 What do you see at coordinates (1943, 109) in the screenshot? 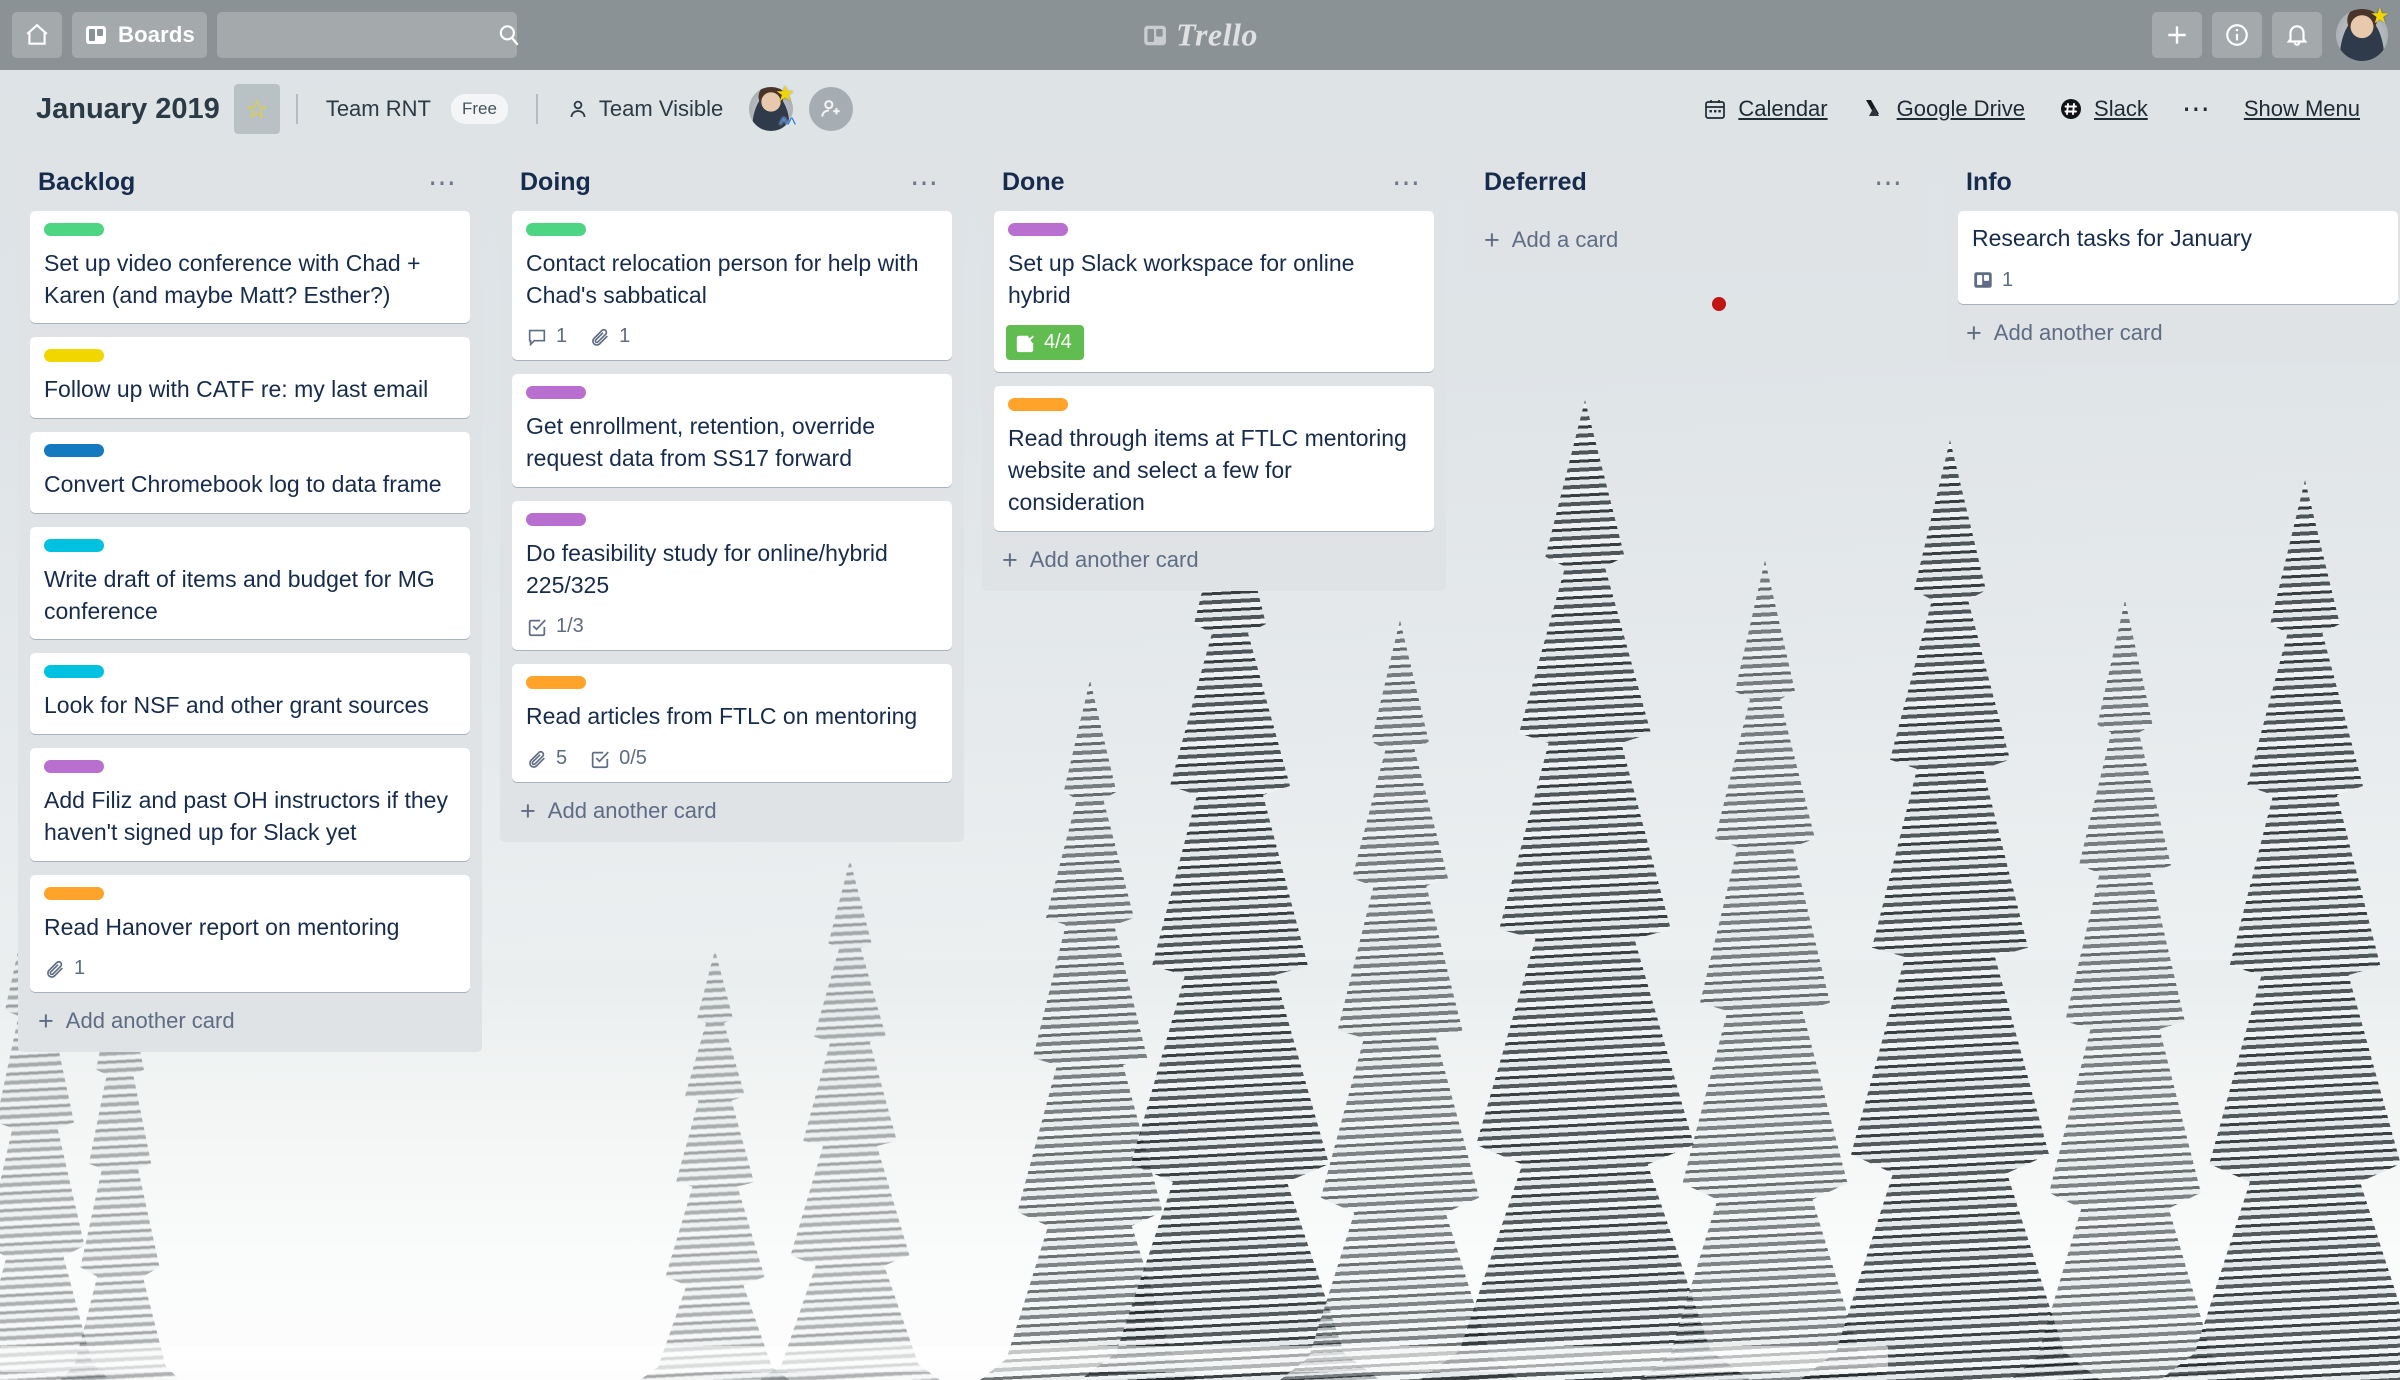
I see `google-drive-link: Google Drive` at bounding box center [1943, 109].